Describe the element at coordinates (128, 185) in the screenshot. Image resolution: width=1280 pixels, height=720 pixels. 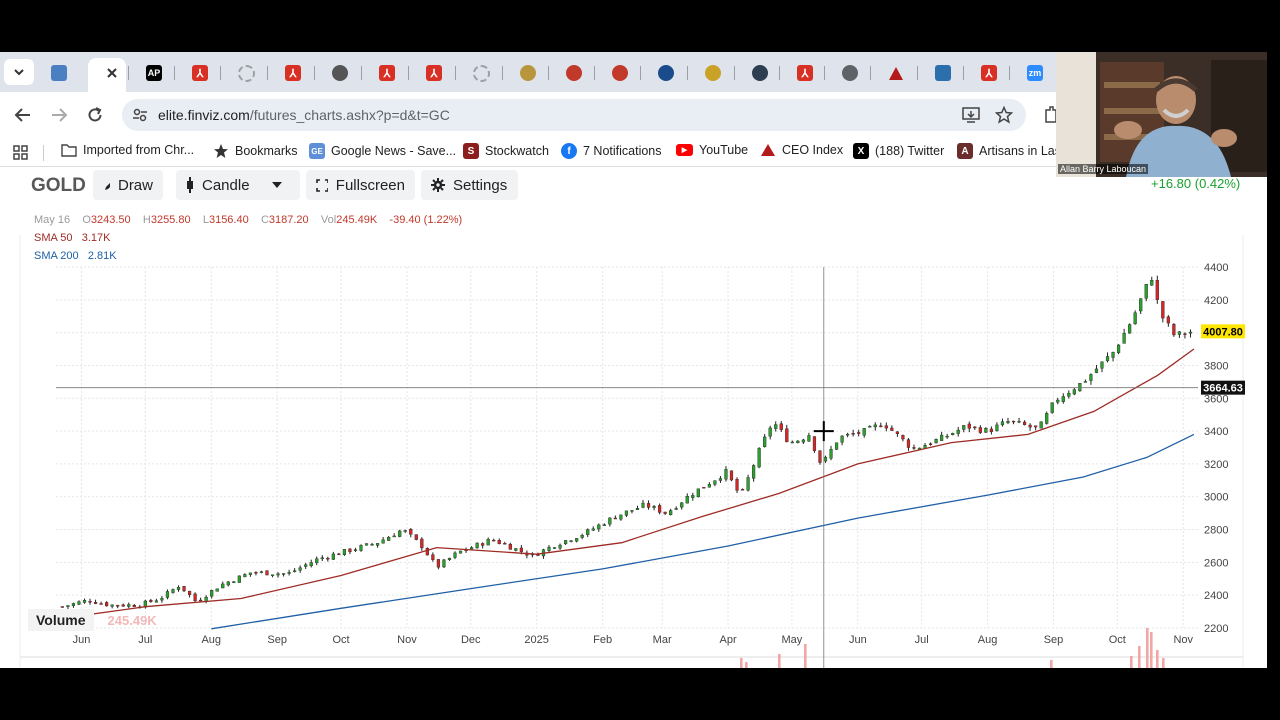
I see `draw-button: Draw` at that location.